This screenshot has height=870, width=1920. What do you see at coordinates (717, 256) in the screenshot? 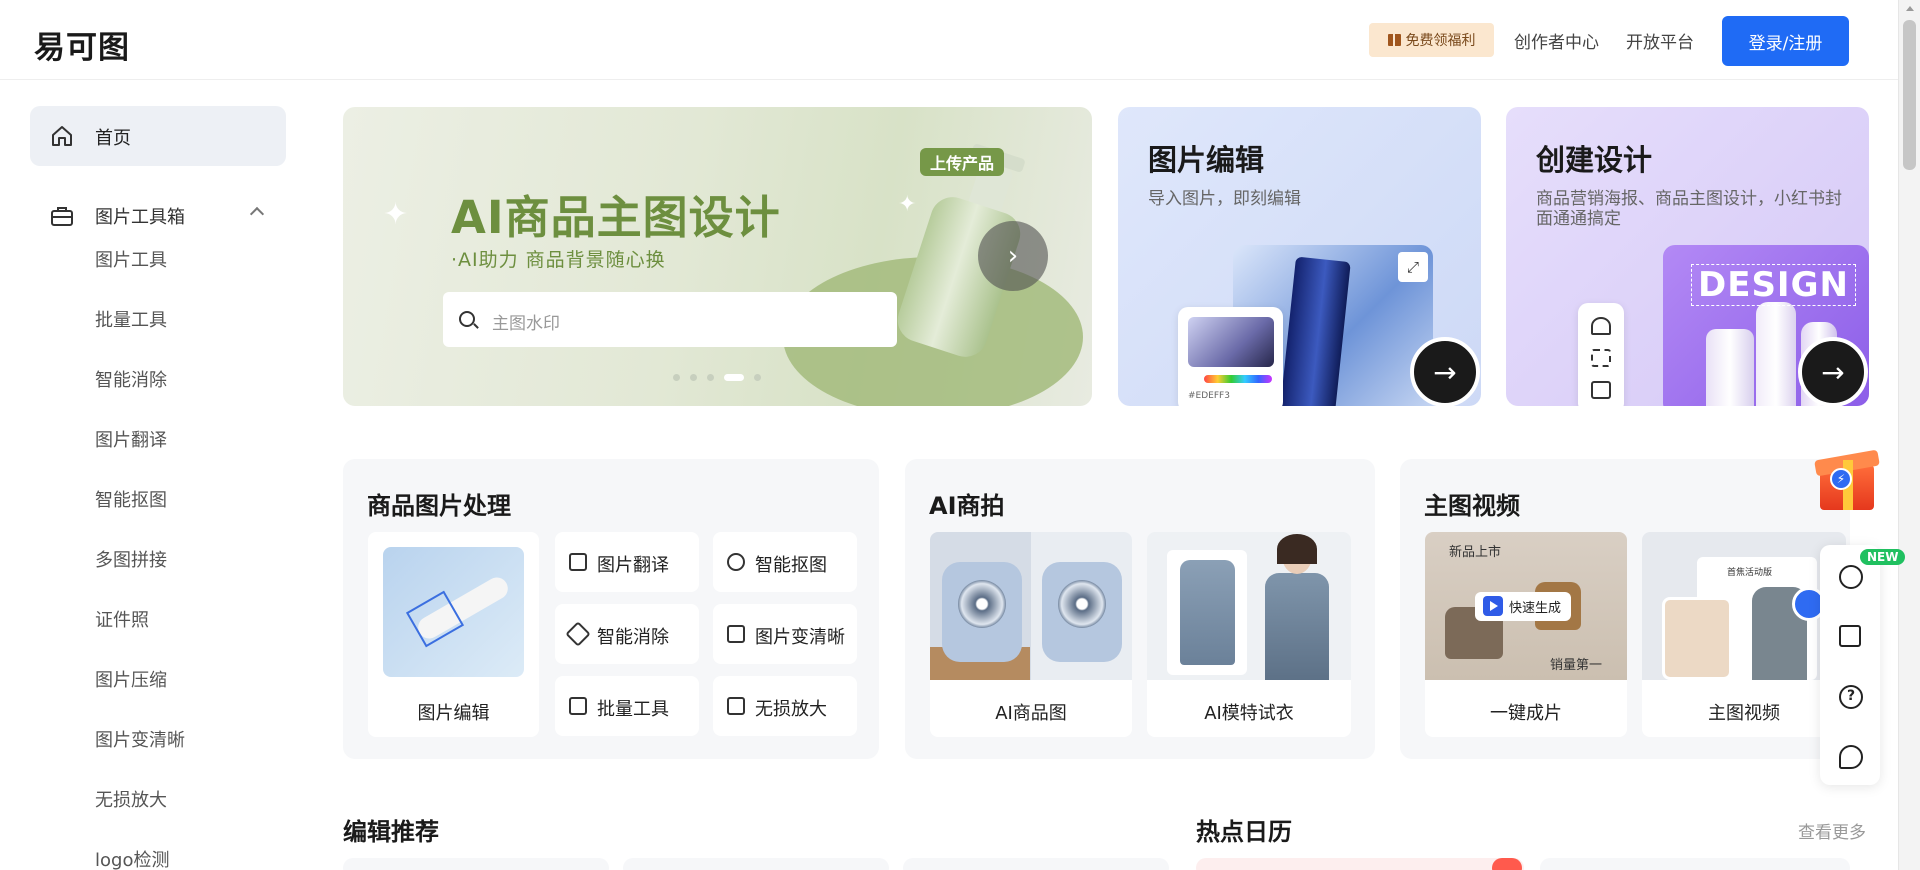
I see `hero-banner: ✦ ✦ 上传产品 AI商品主图设计 ·AI助力 商品背景随心换 主图水印 ›` at bounding box center [717, 256].